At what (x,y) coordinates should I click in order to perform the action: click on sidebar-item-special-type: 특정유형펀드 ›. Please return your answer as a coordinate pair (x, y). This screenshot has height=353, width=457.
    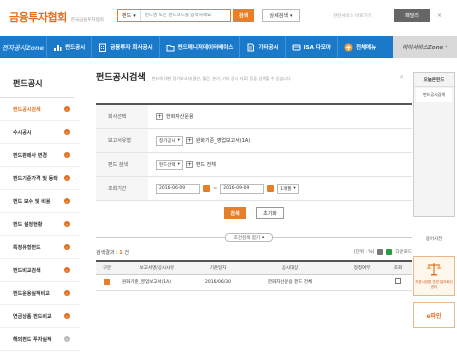
    Looking at the image, I should click on (40, 247).